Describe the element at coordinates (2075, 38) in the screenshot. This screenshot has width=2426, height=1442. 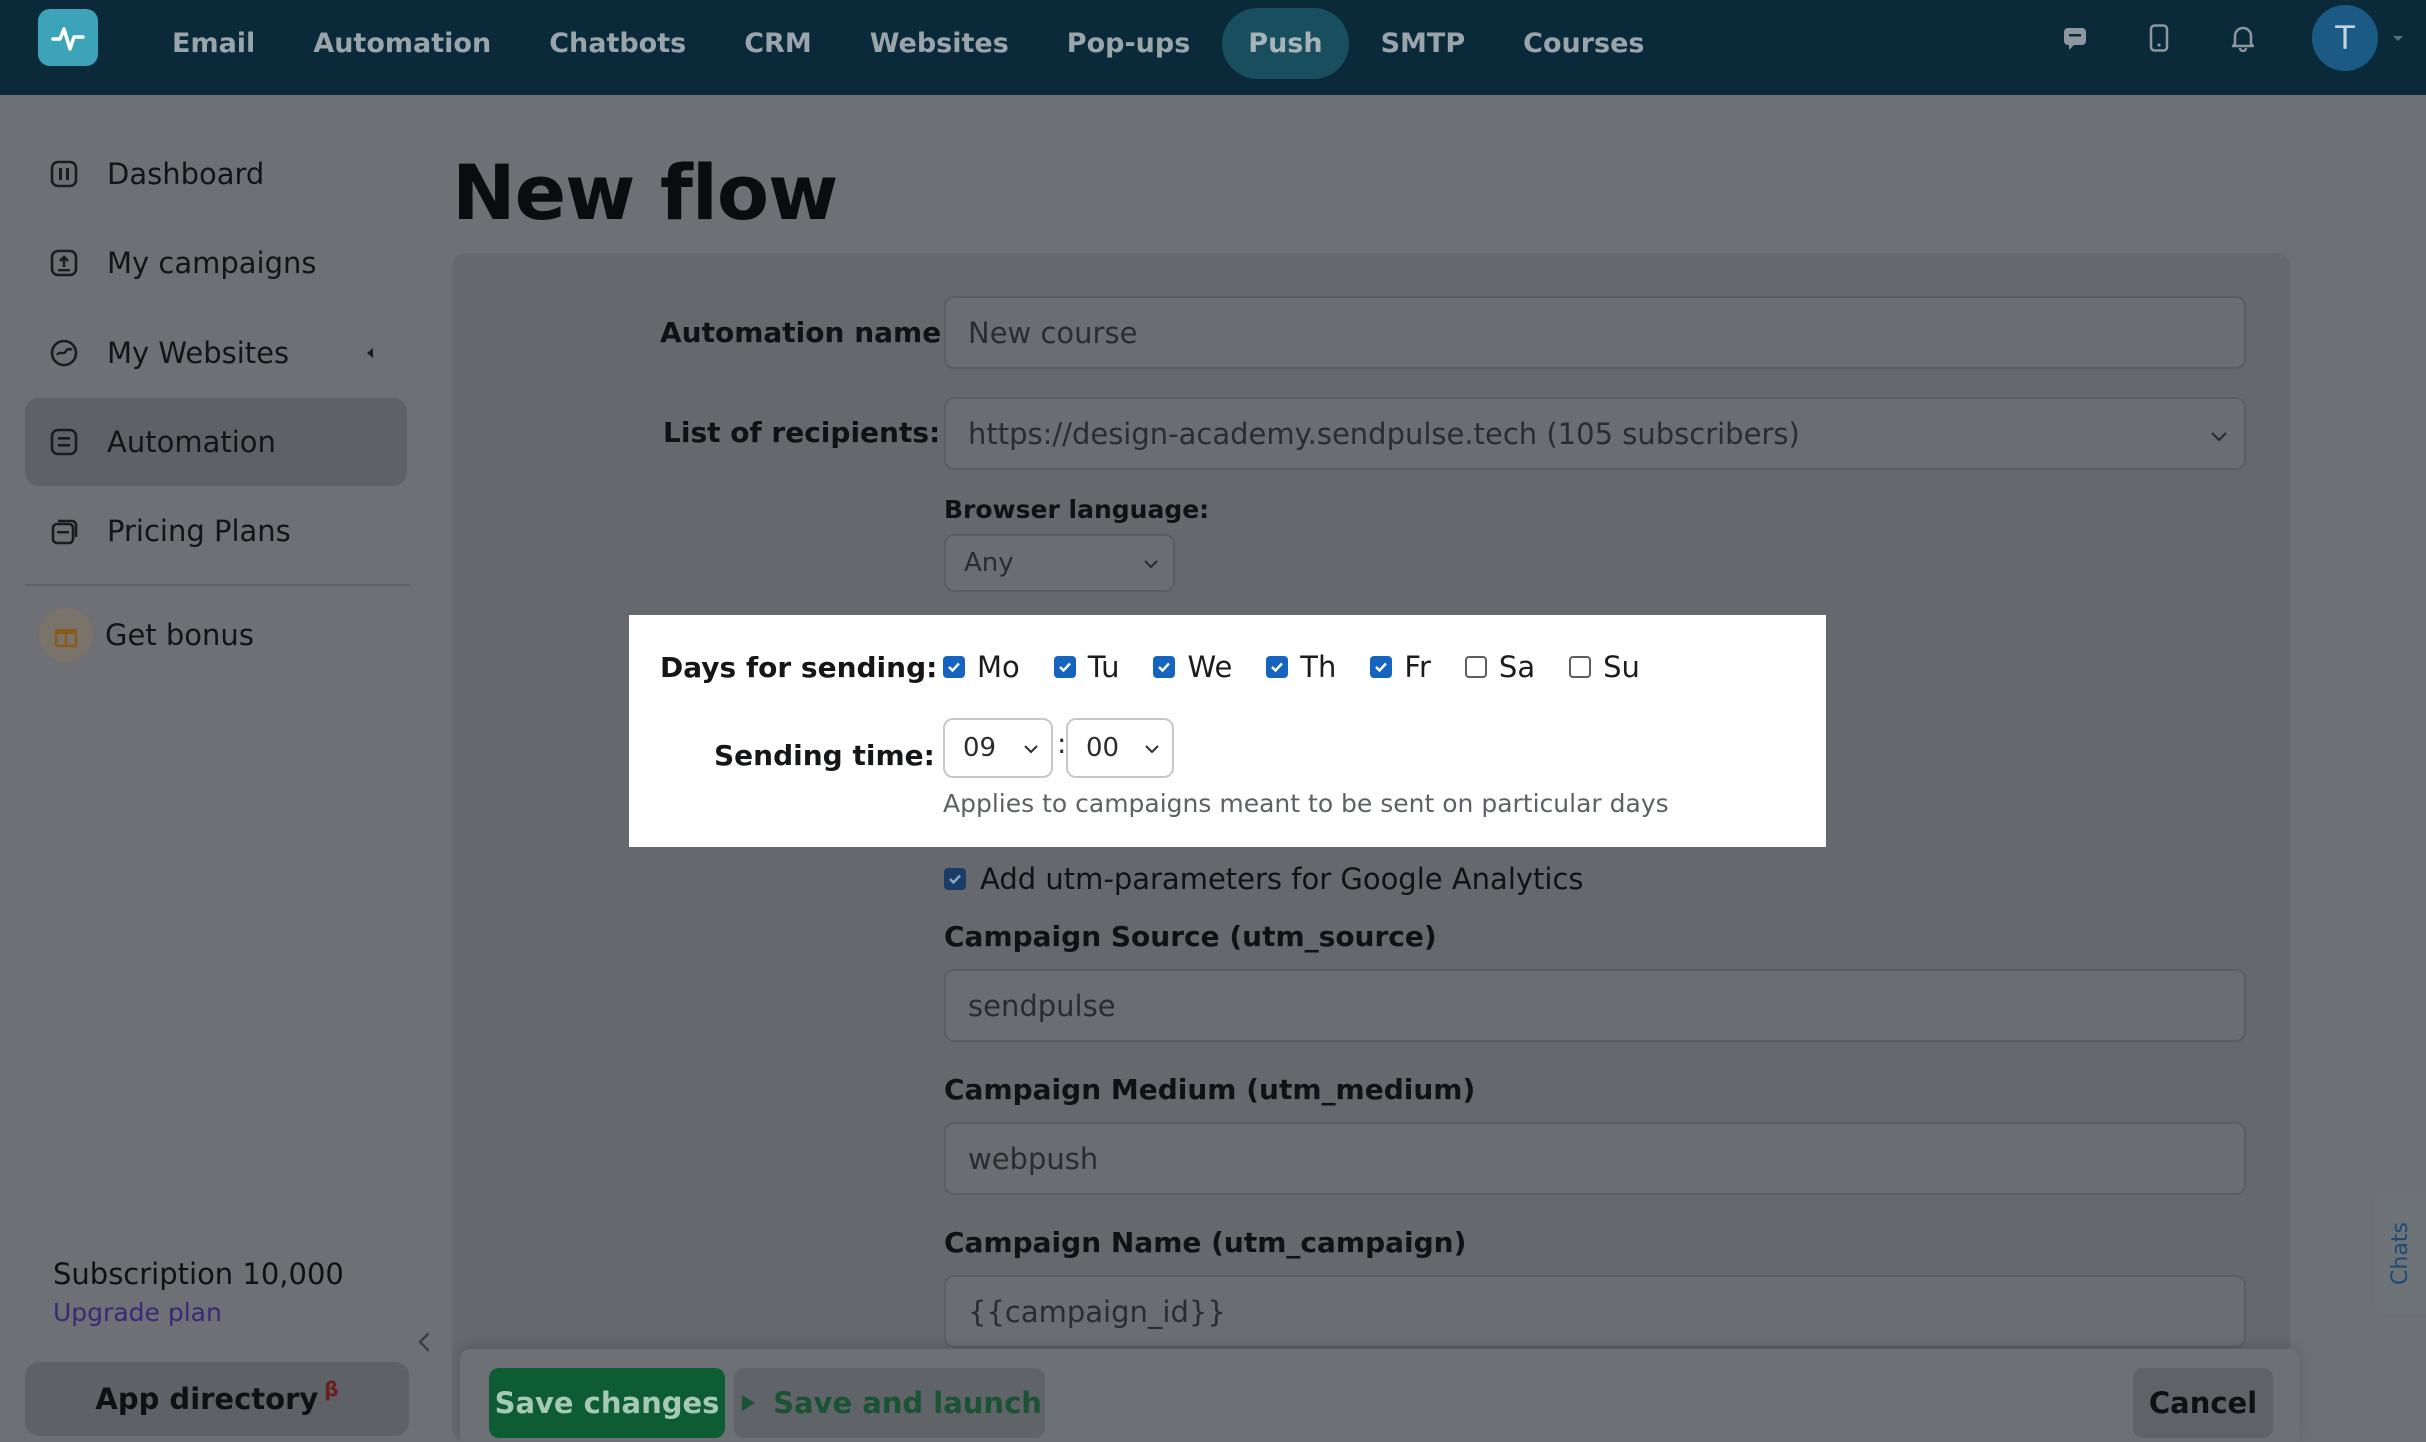
I see `chat-icon` at that location.